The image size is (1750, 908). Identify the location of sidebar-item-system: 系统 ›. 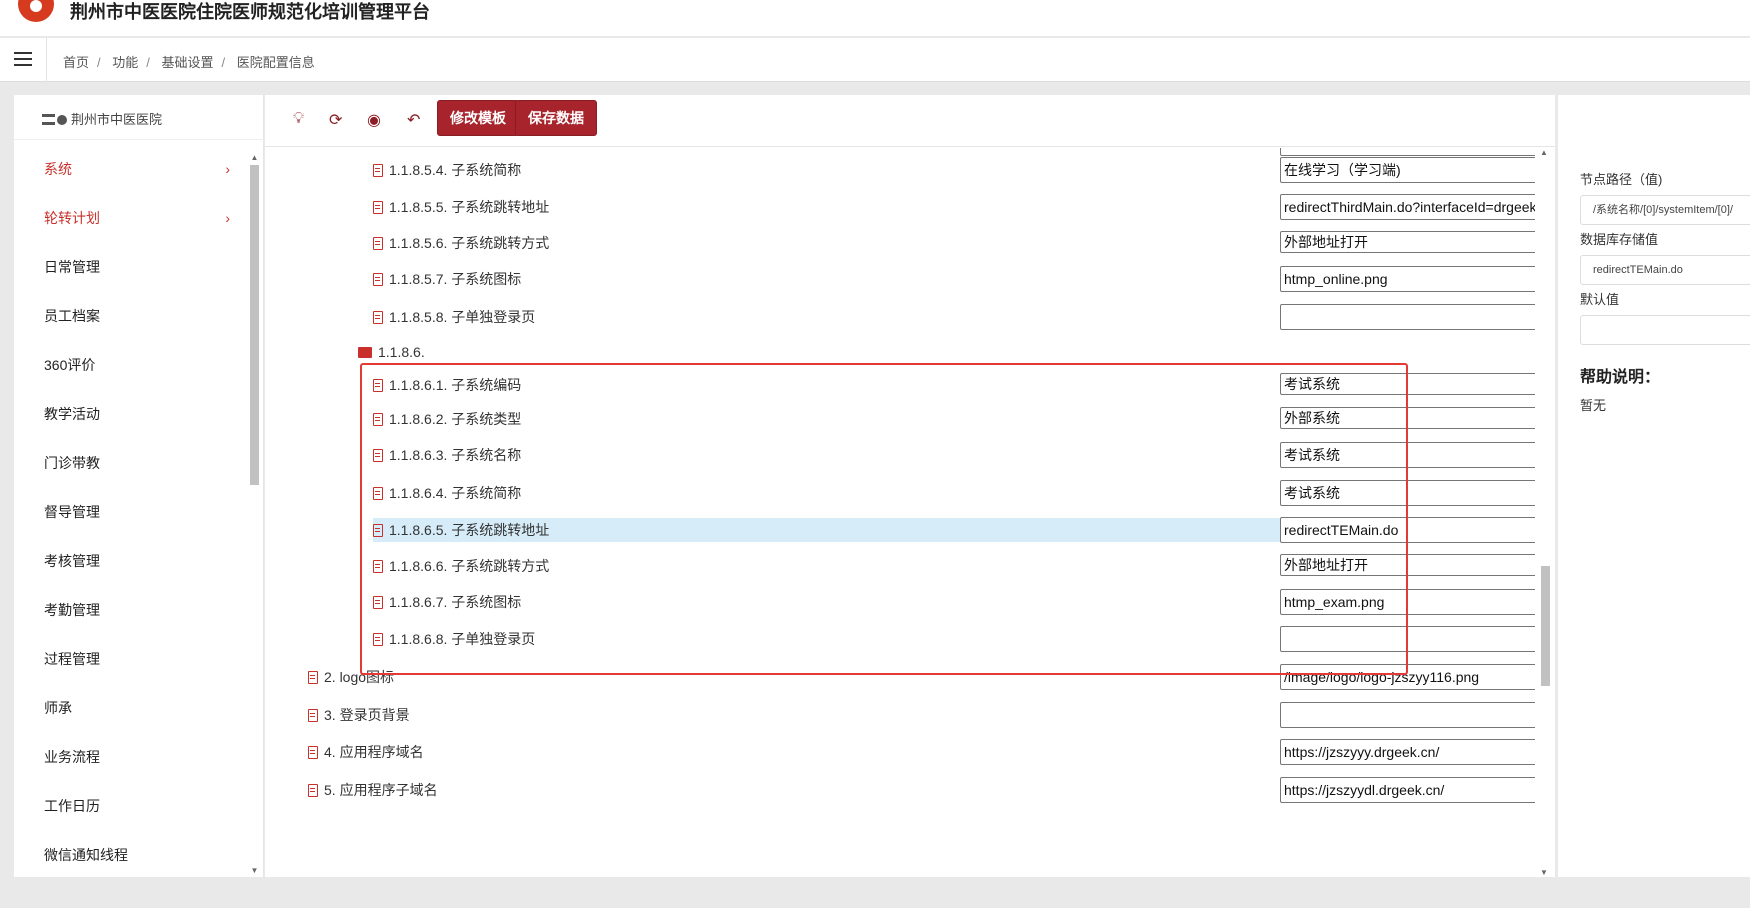
(129, 169).